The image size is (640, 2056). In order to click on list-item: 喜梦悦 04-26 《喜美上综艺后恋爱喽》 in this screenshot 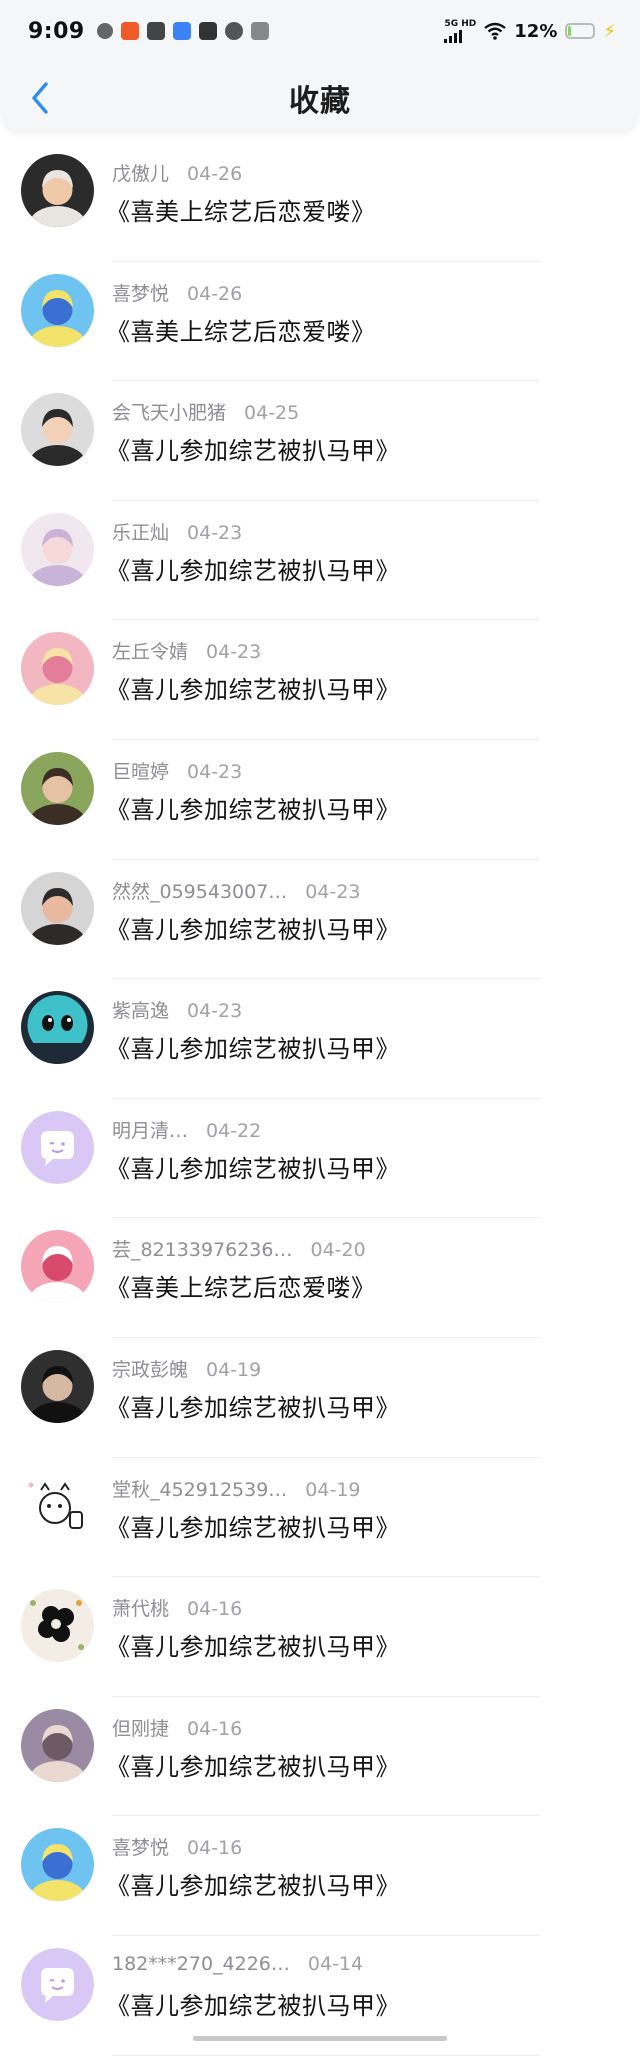, I will do `click(320, 322)`.